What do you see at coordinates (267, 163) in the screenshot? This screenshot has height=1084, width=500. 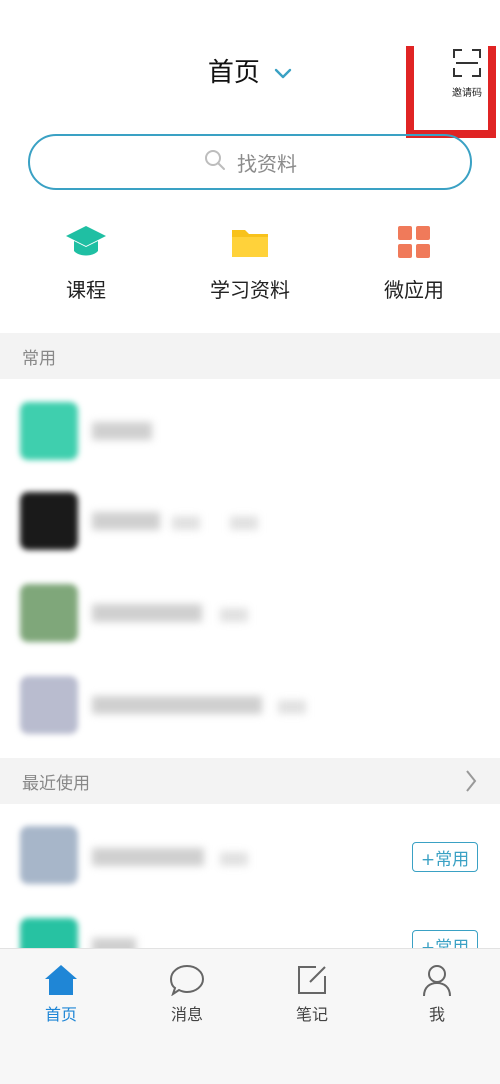 I see `search-placeholder: 找资料` at bounding box center [267, 163].